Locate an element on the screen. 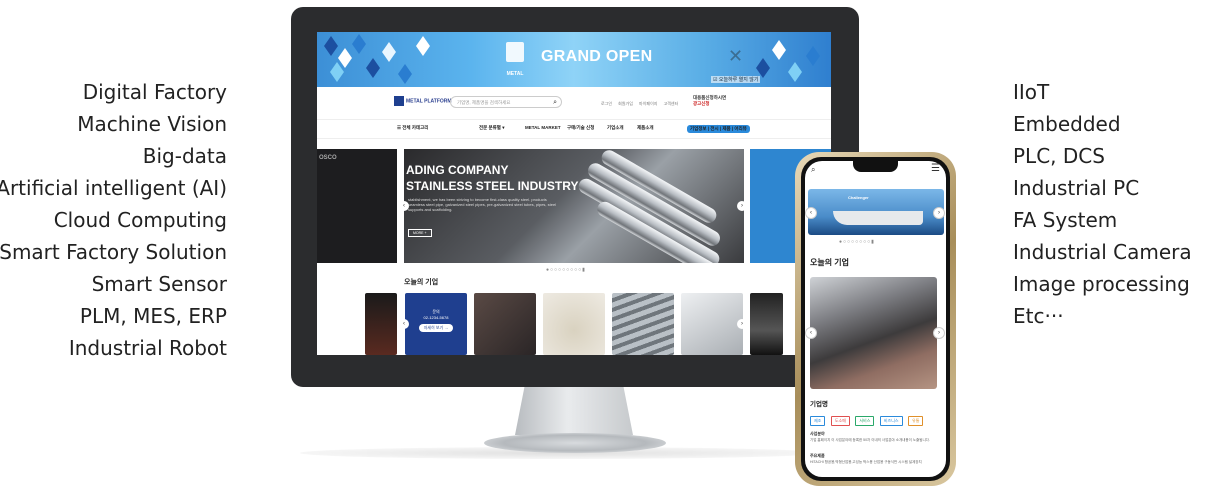 The height and width of the screenshot is (495, 1208). utility-links: 로그인 회원가입 마이페이지 고객센터 is located at coordinates (642, 104).